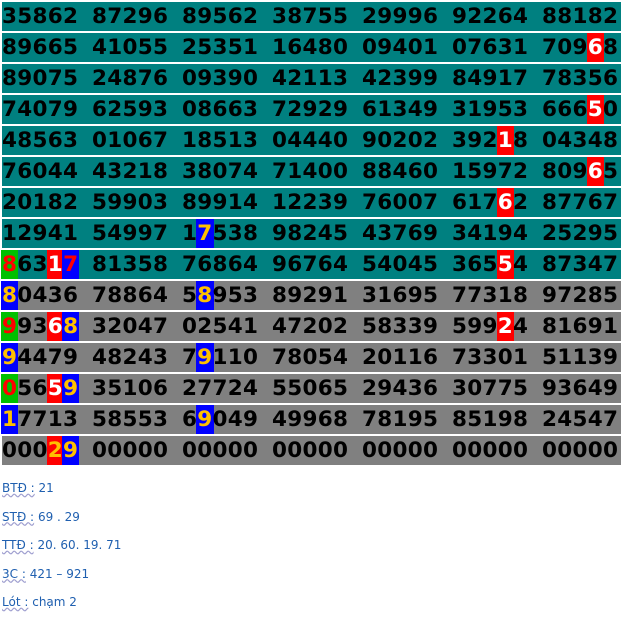  I want to click on number-cell: 61762, so click(490, 202).